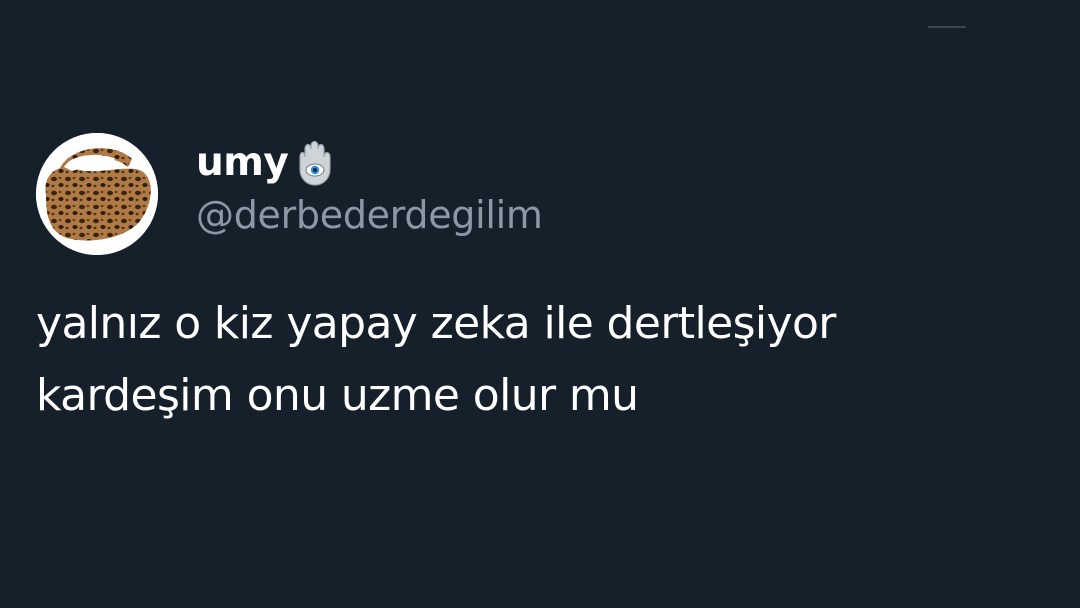 The image size is (1080, 608). What do you see at coordinates (337, 395) in the screenshot?
I see `tweet-text-line: kardeşim onu uzme olur mu` at bounding box center [337, 395].